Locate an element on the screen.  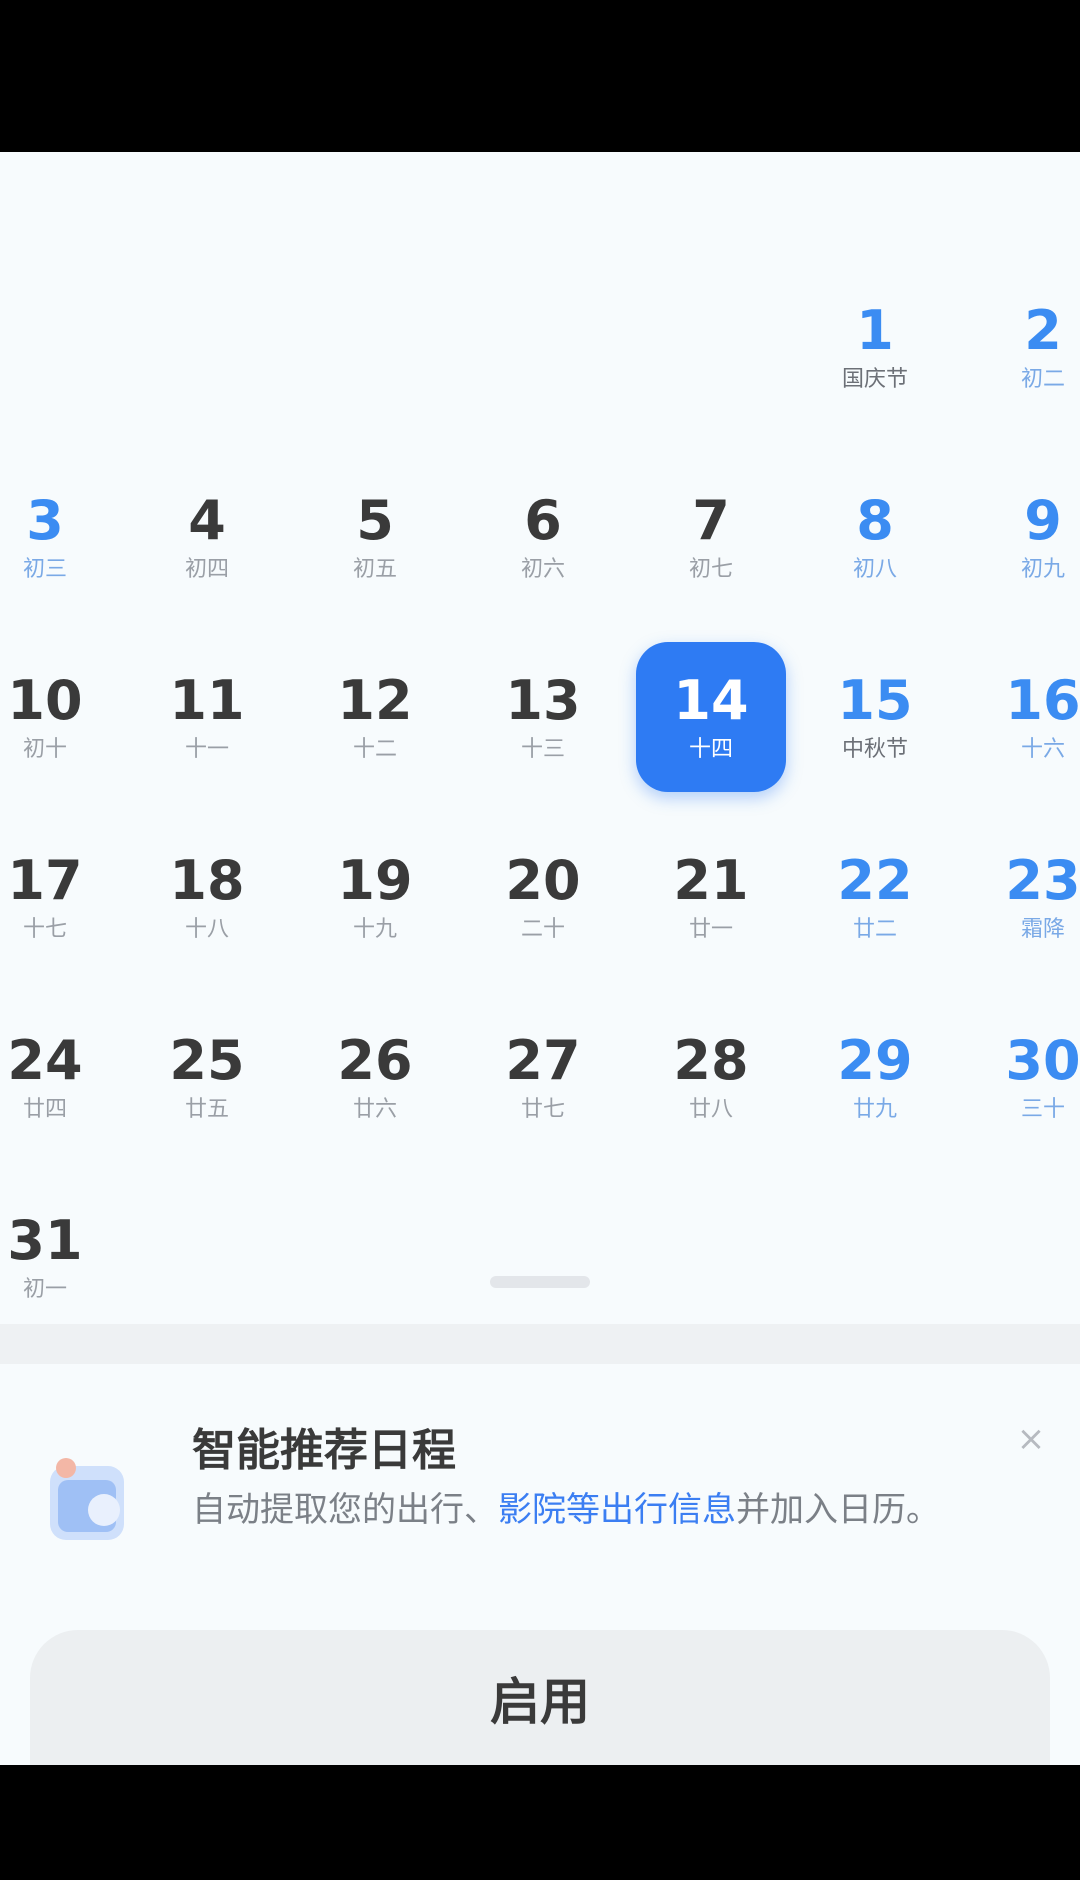
day-number: 26 is located at coordinates (375, 1060).